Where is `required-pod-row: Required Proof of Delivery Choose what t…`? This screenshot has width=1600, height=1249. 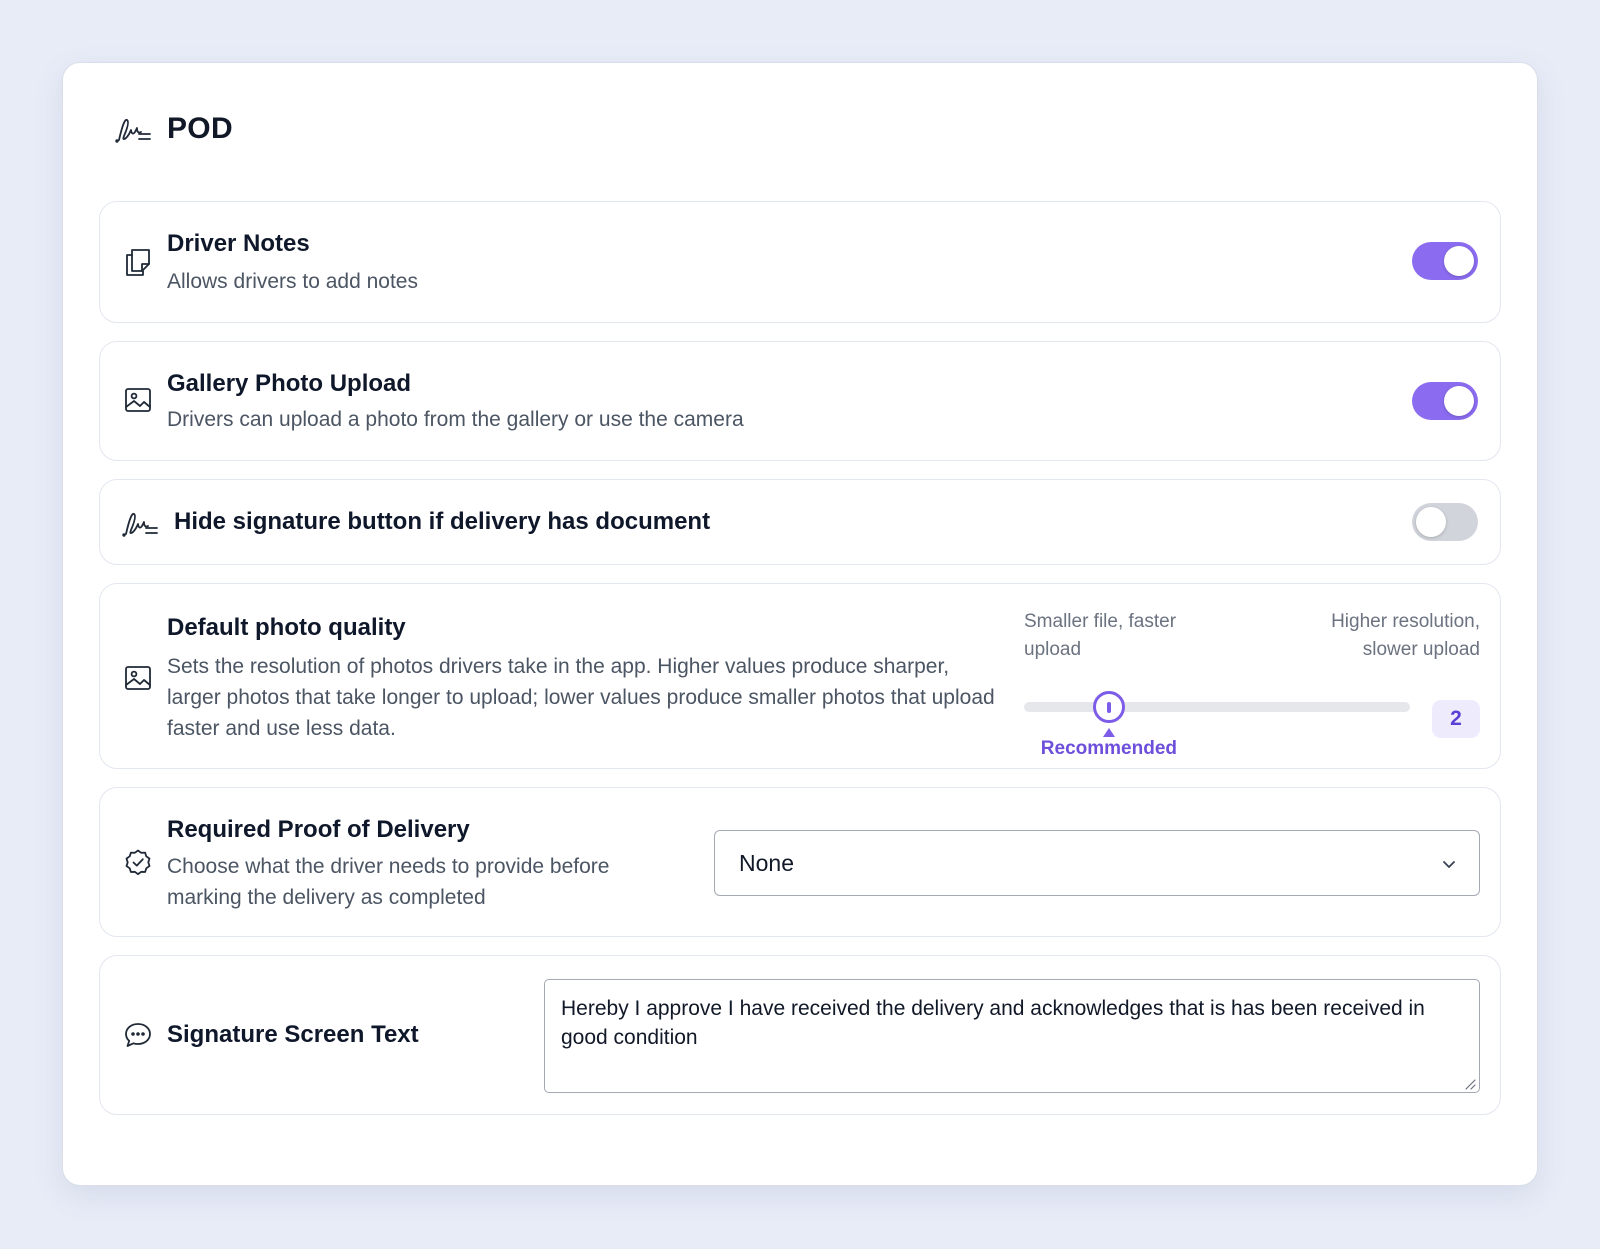
required-pod-row: Required Proof of Delivery Choose what t… is located at coordinates (800, 862).